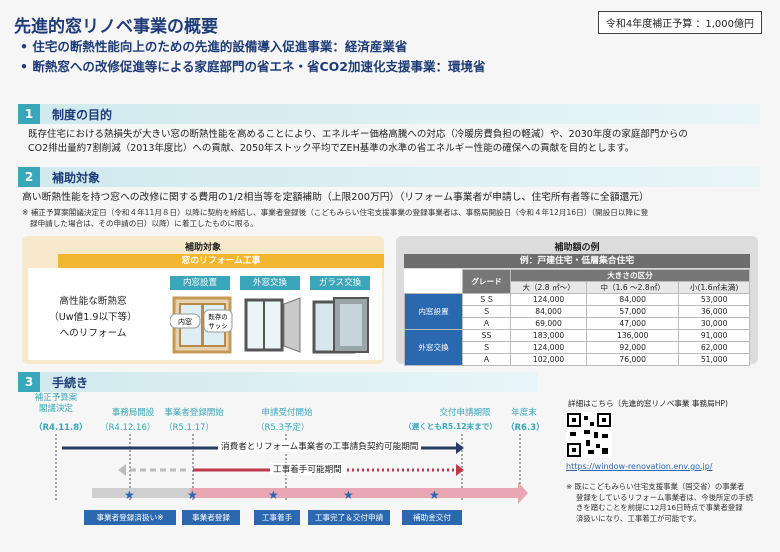 This screenshot has width=780, height=552. What do you see at coordinates (214, 46) in the screenshot?
I see `bullet-meti: • 住宅の断熱性能向上のための先進的設備導入促進事業：経済産業省` at bounding box center [214, 46].